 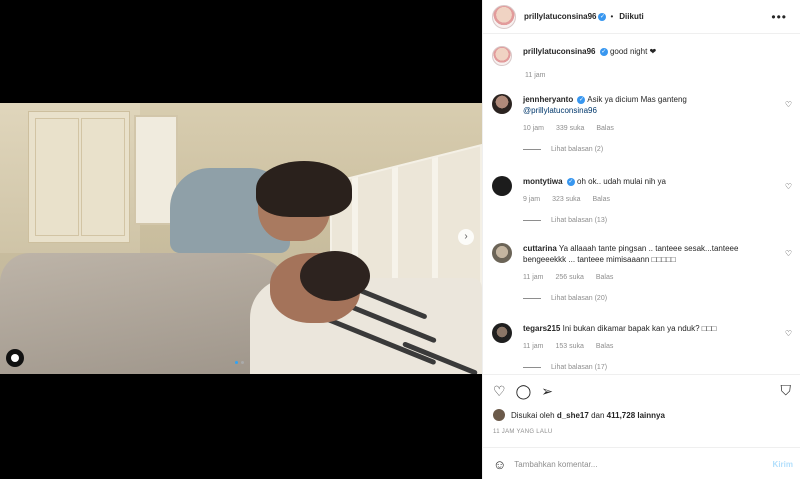 I want to click on comment-like-count: 339 suka, so click(x=570, y=128).